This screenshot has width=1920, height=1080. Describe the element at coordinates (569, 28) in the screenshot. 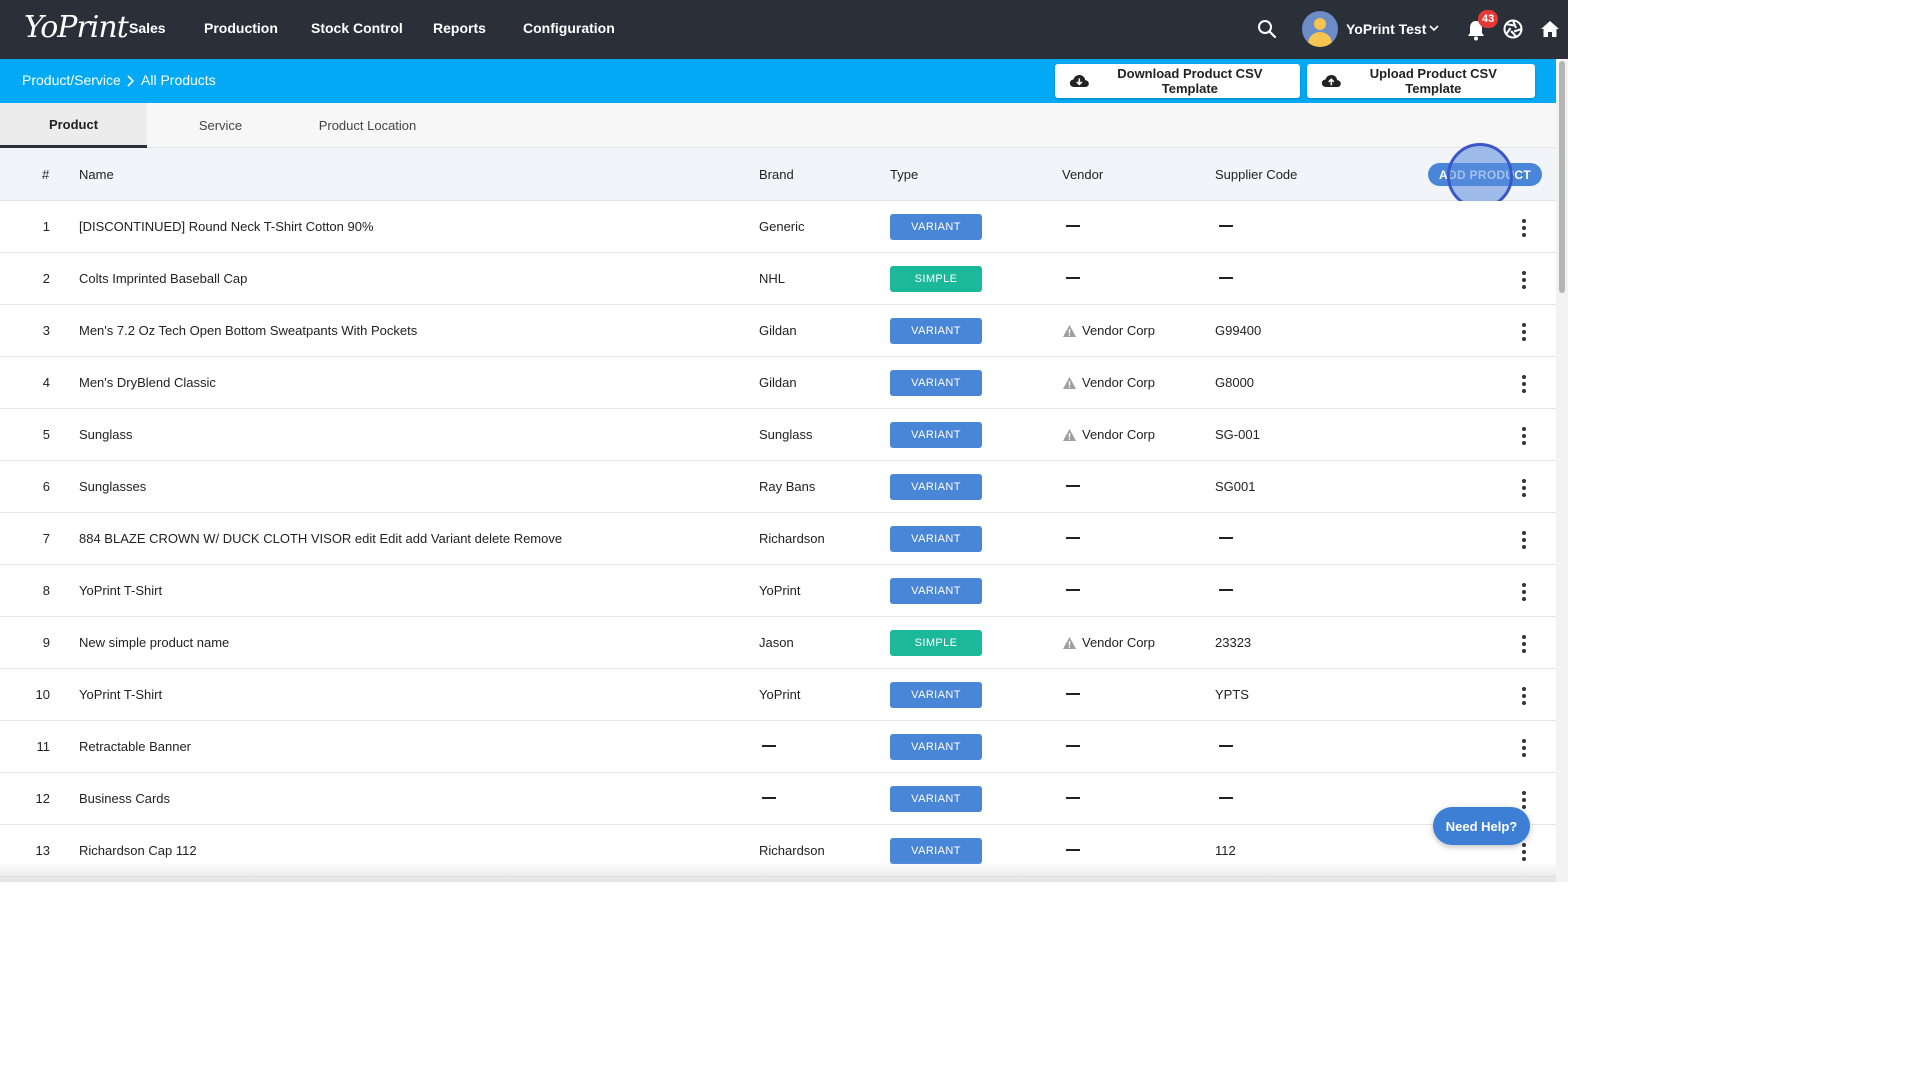

I see `nav-item-configuration: Configuration` at that location.